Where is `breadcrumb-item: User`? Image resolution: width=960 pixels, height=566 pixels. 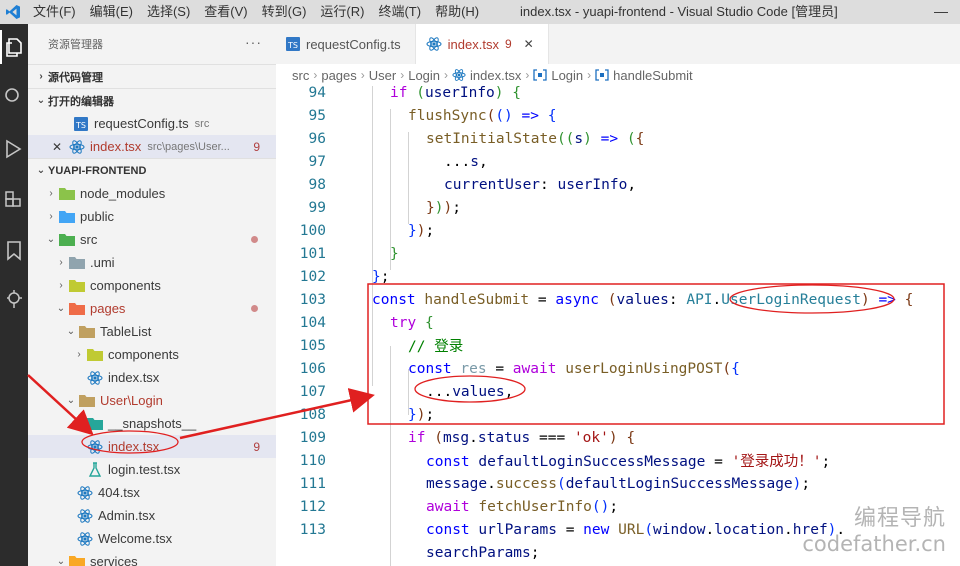 breadcrumb-item: User is located at coordinates (382, 75).